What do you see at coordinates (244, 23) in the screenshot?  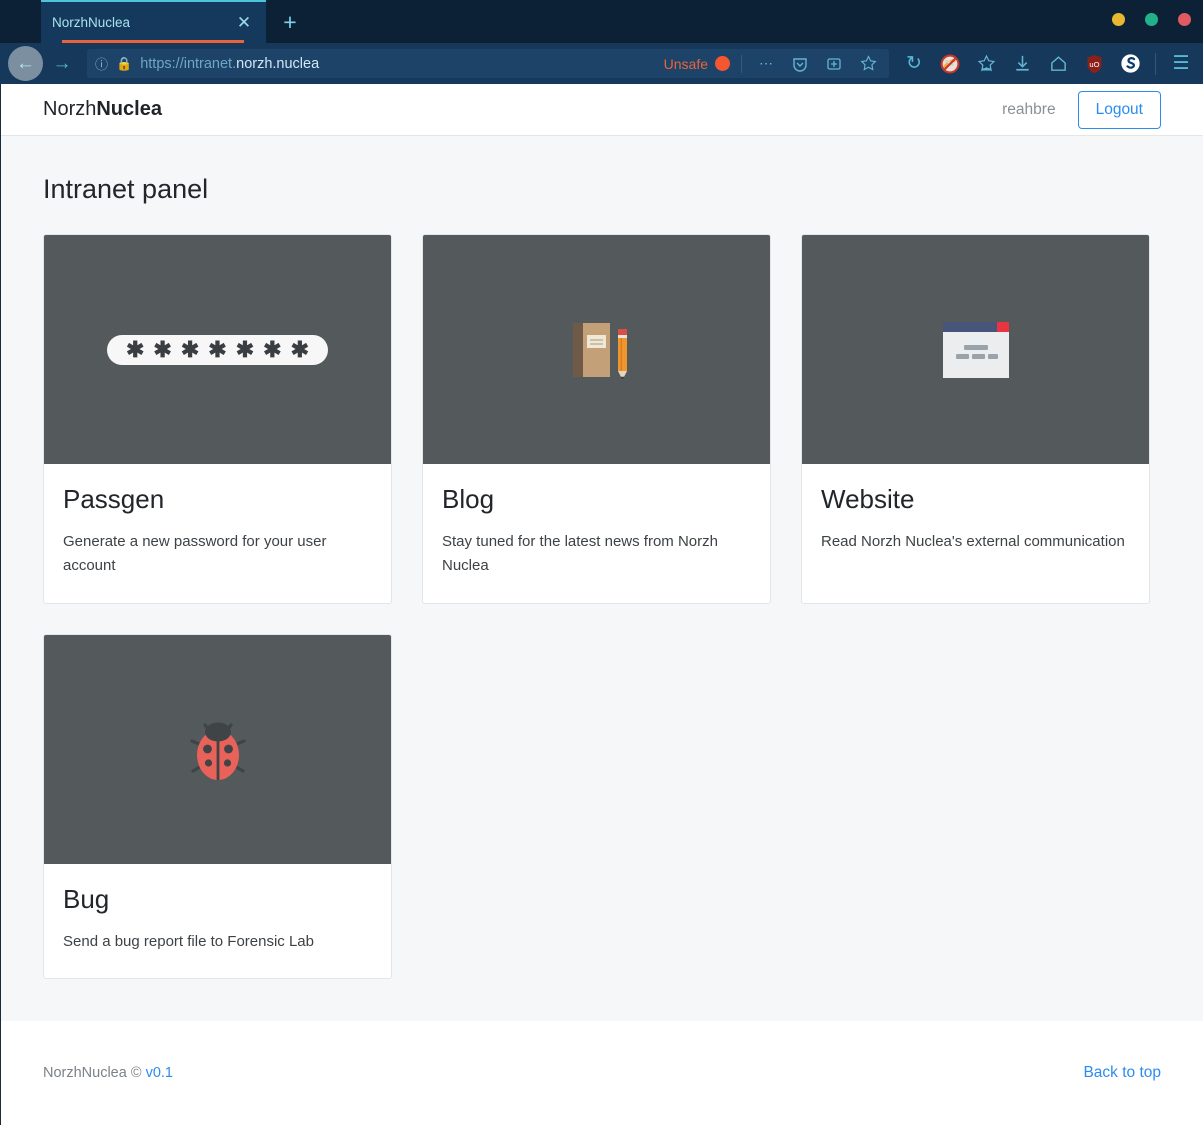 I see `close-icon: ✕` at bounding box center [244, 23].